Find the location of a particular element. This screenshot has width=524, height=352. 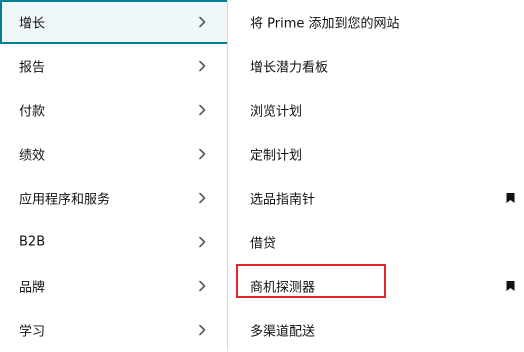

menu-item-label: 学习 is located at coordinates (32, 332).